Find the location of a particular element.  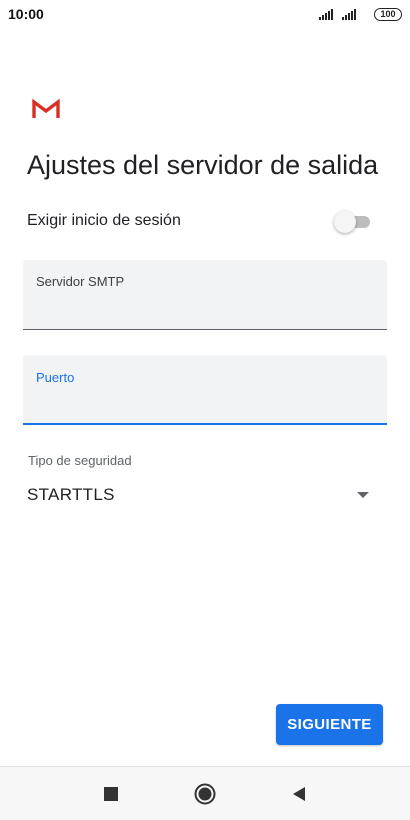

circle-icon is located at coordinates (205, 793).